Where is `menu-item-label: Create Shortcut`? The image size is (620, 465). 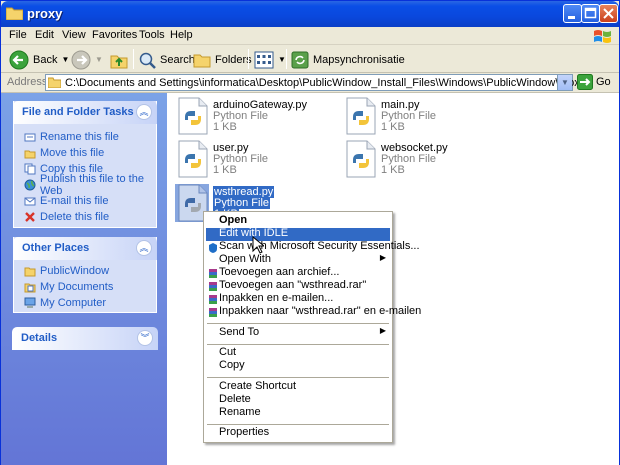 menu-item-label: Create Shortcut is located at coordinates (258, 386).